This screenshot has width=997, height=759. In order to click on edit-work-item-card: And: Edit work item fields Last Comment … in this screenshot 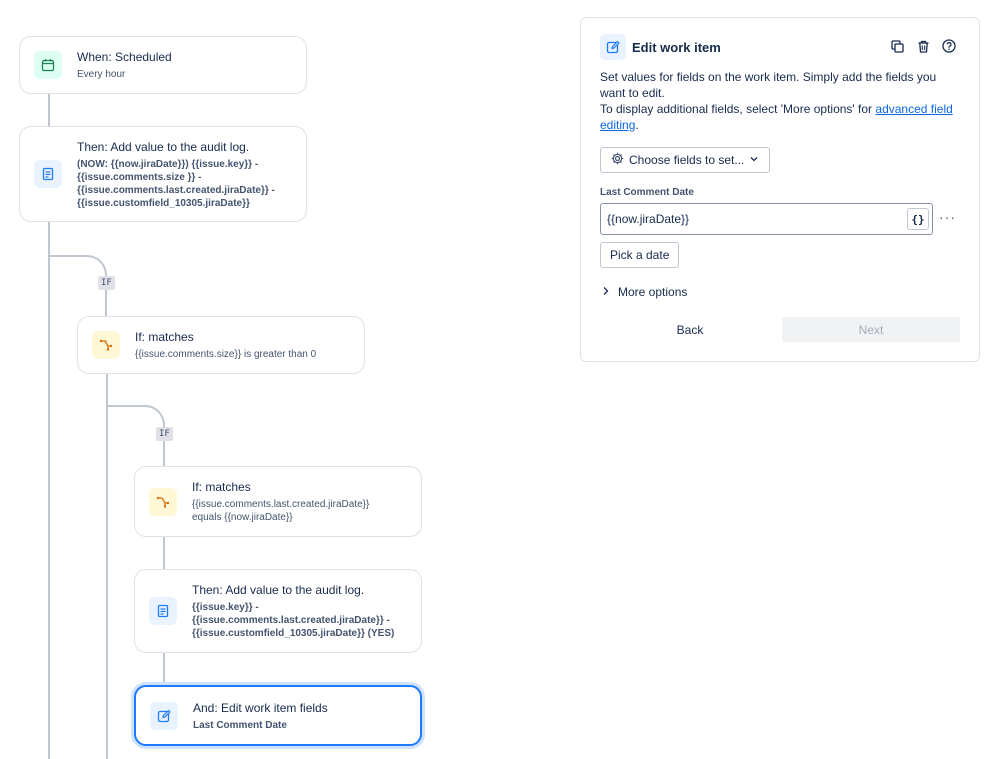, I will do `click(278, 715)`.